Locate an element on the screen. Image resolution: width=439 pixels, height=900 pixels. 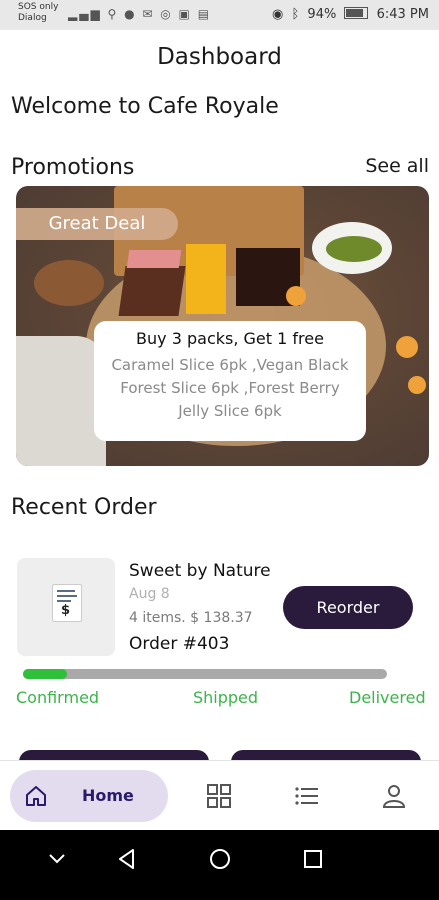
order-store-name: Sweet by Nature is located at coordinates (200, 571).